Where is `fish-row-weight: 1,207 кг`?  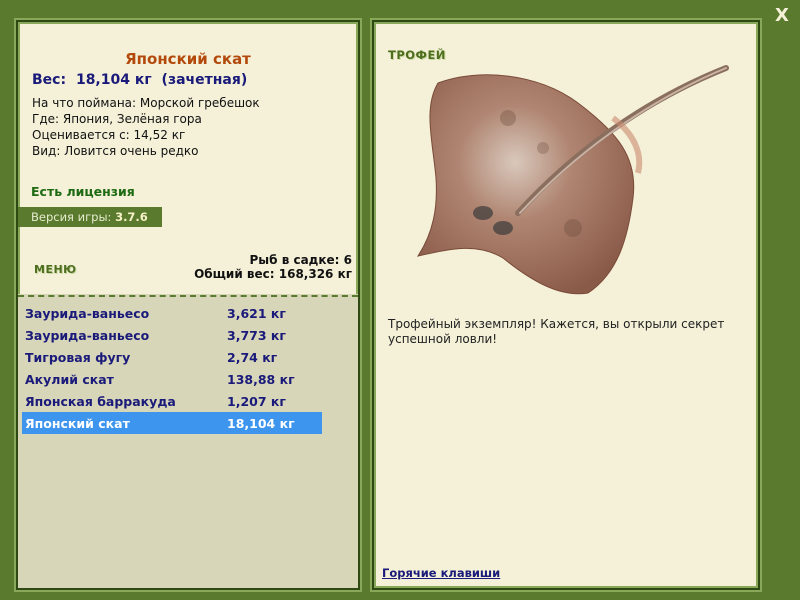
fish-row-weight: 1,207 кг is located at coordinates (256, 401).